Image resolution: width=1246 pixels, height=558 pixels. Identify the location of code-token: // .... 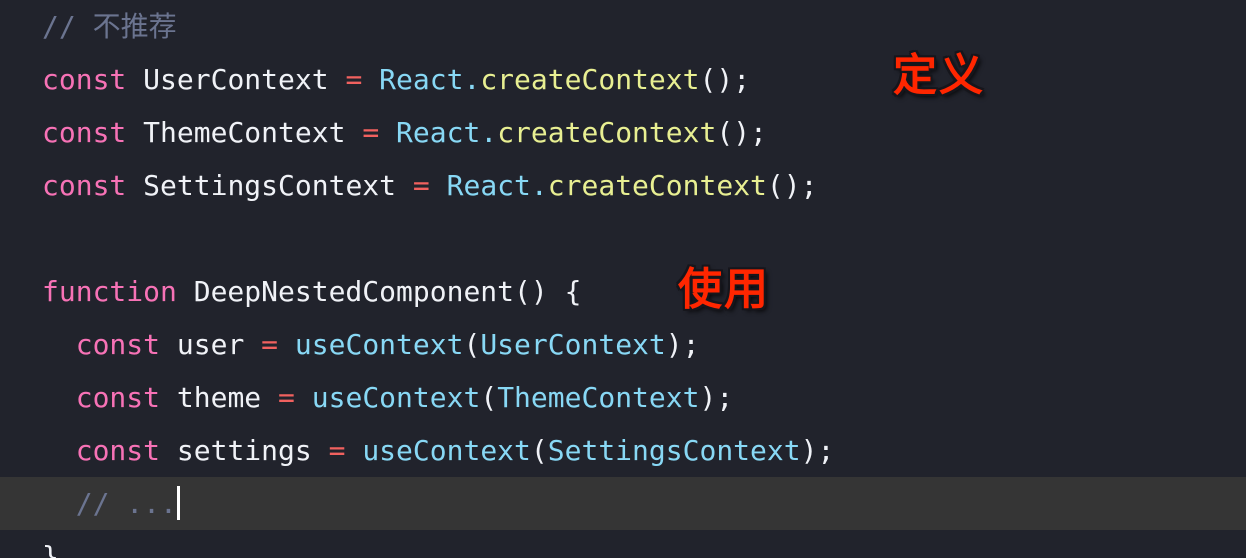
(126, 503).